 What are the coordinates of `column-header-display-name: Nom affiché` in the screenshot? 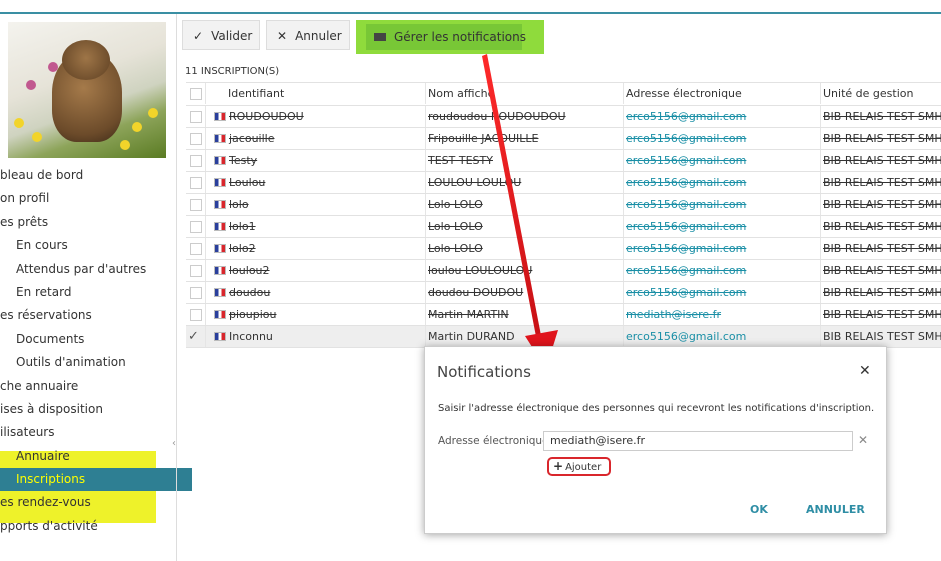 It's located at (524, 93).